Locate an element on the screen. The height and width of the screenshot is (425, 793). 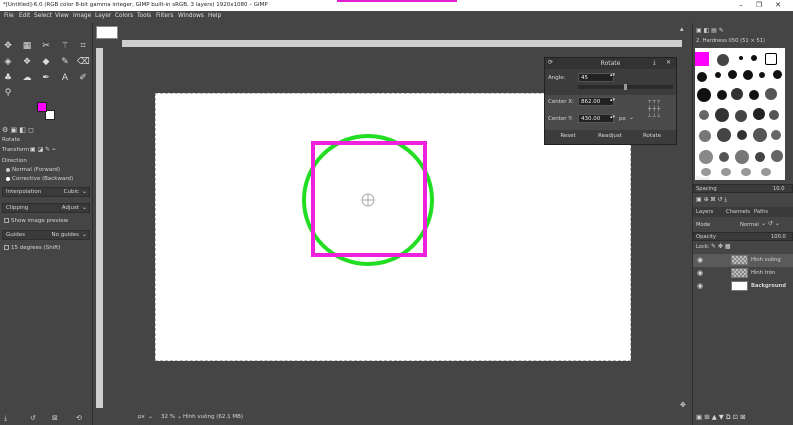
free-select-icon: ✂ is located at coordinates (46, 46).